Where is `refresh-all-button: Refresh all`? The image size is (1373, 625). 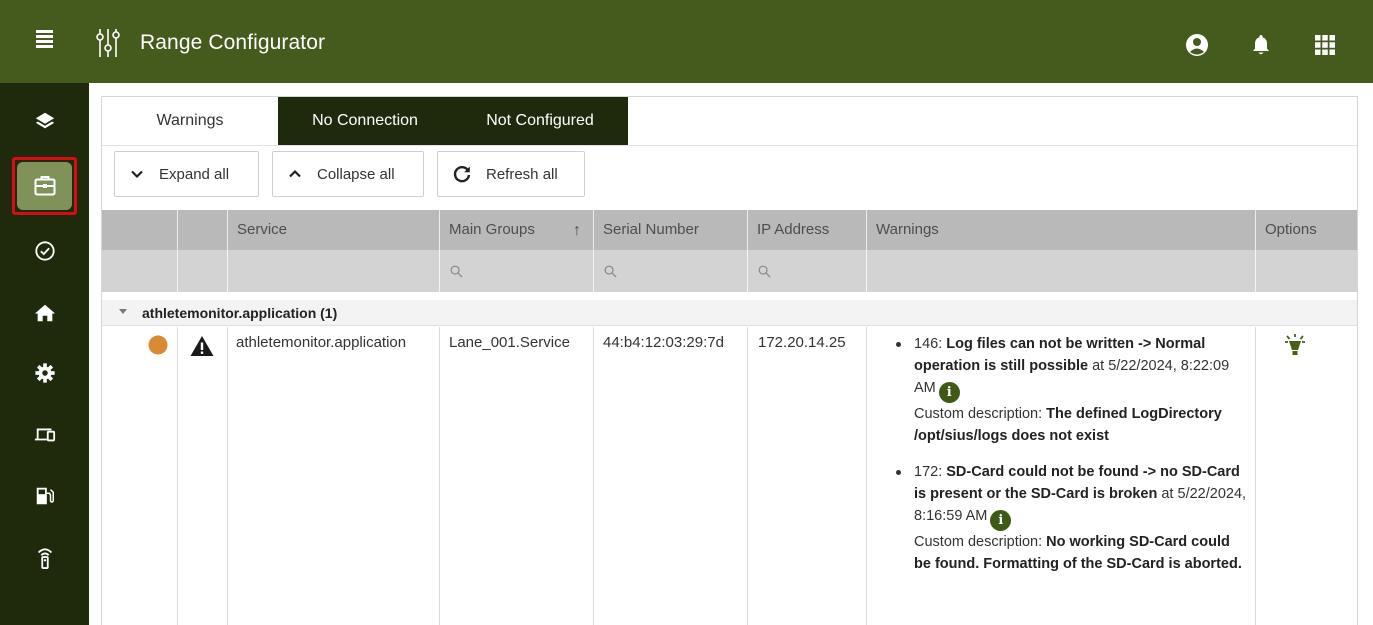 refresh-all-button: Refresh all is located at coordinates (511, 174).